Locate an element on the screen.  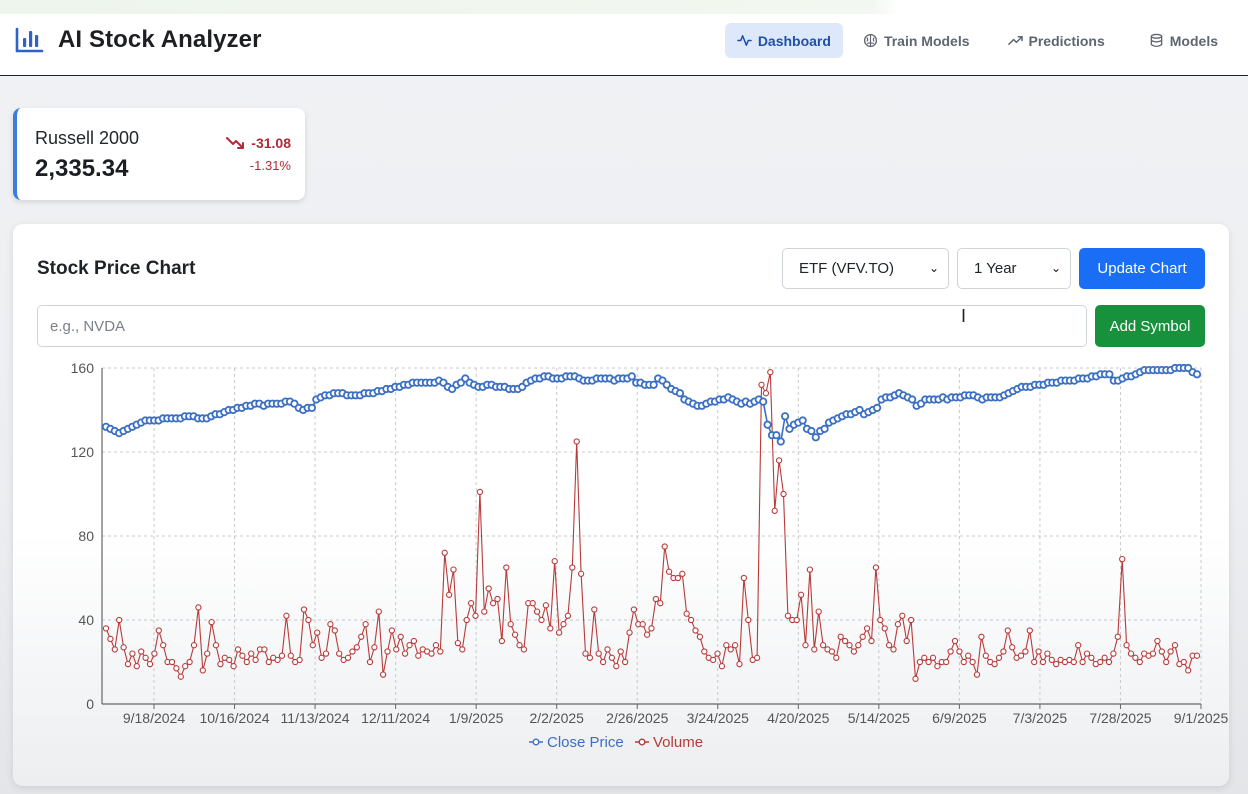
x-tick-label: 11/13/2024 is located at coordinates (315, 718).